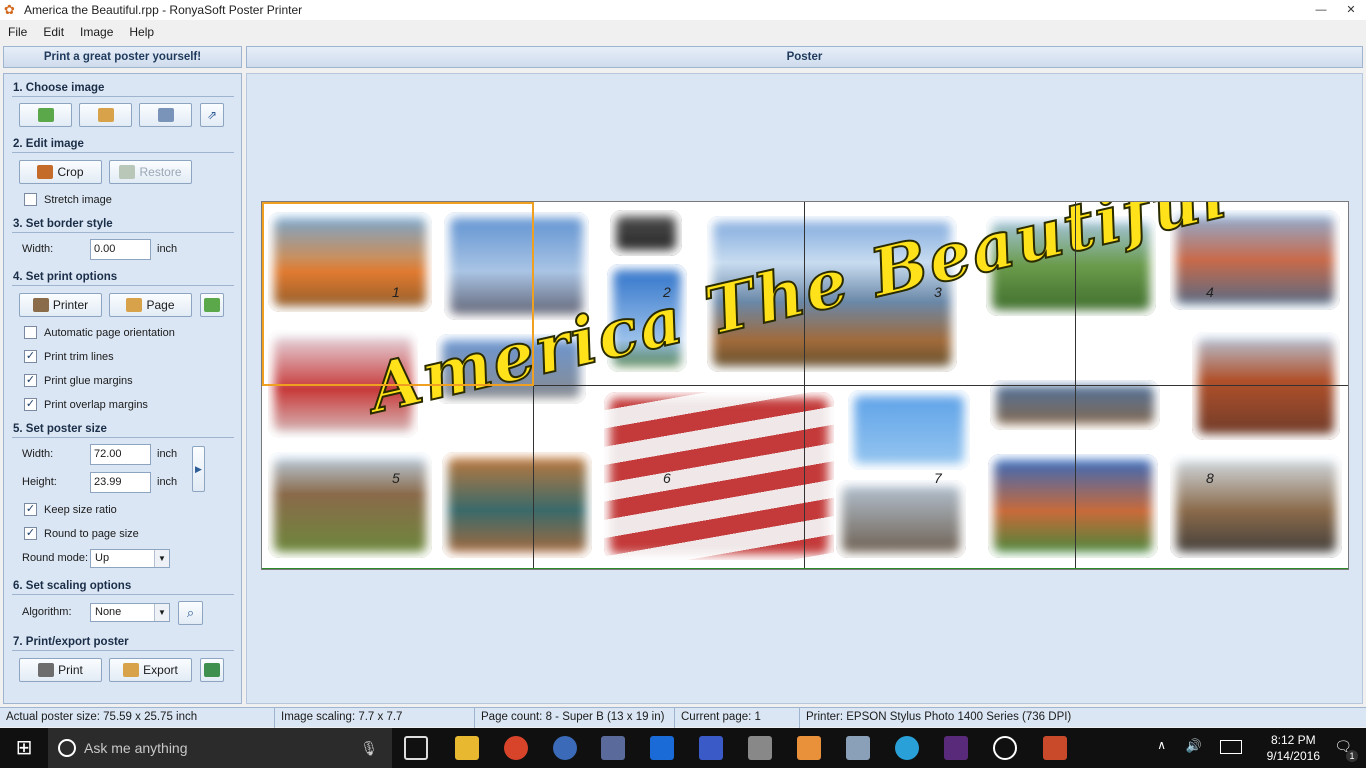 The image size is (1366, 768). I want to click on crop-icon, so click(45, 172).